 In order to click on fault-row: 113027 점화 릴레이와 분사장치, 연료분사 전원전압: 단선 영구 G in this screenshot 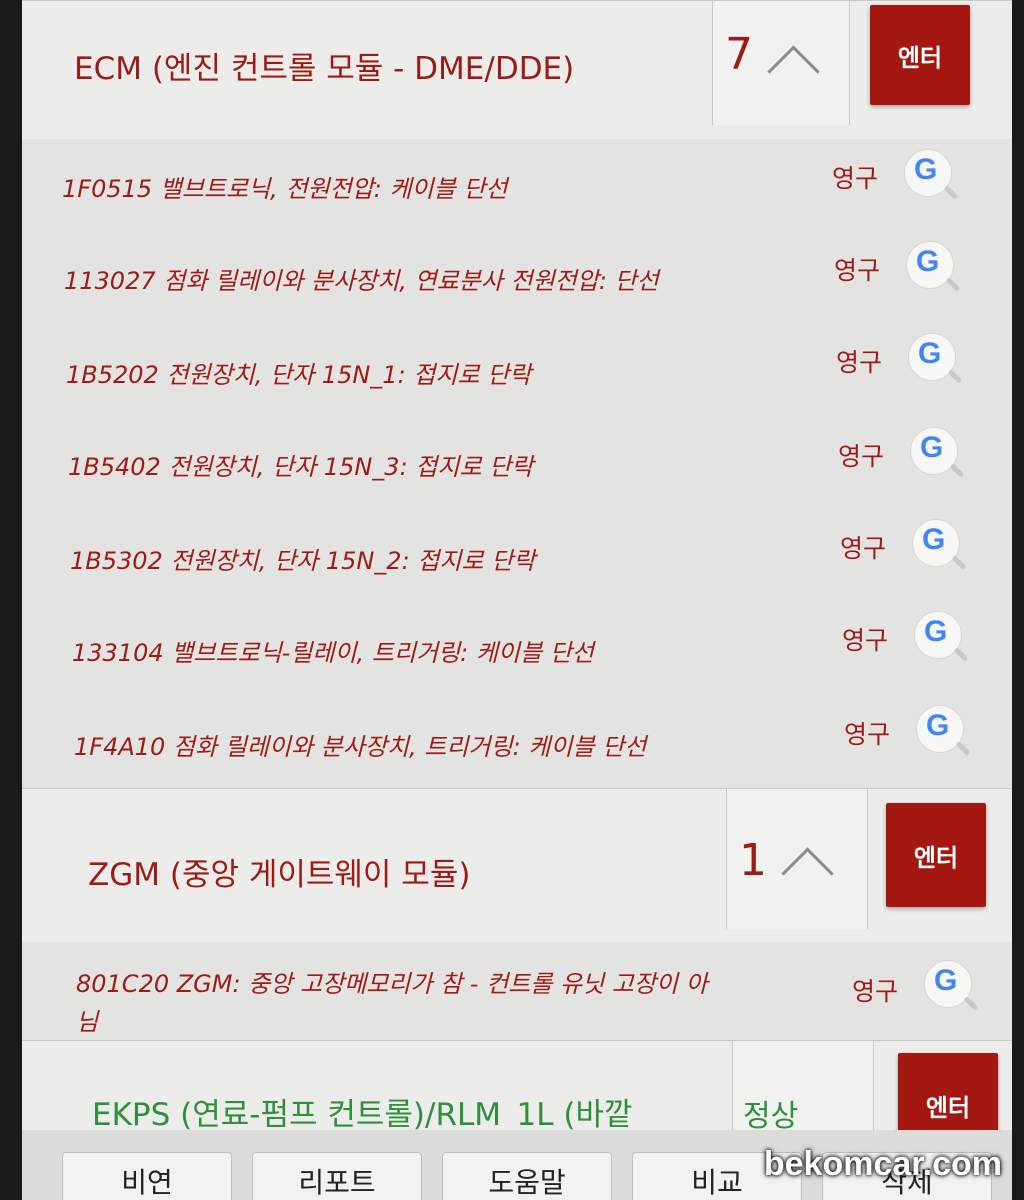, I will do `click(517, 277)`.